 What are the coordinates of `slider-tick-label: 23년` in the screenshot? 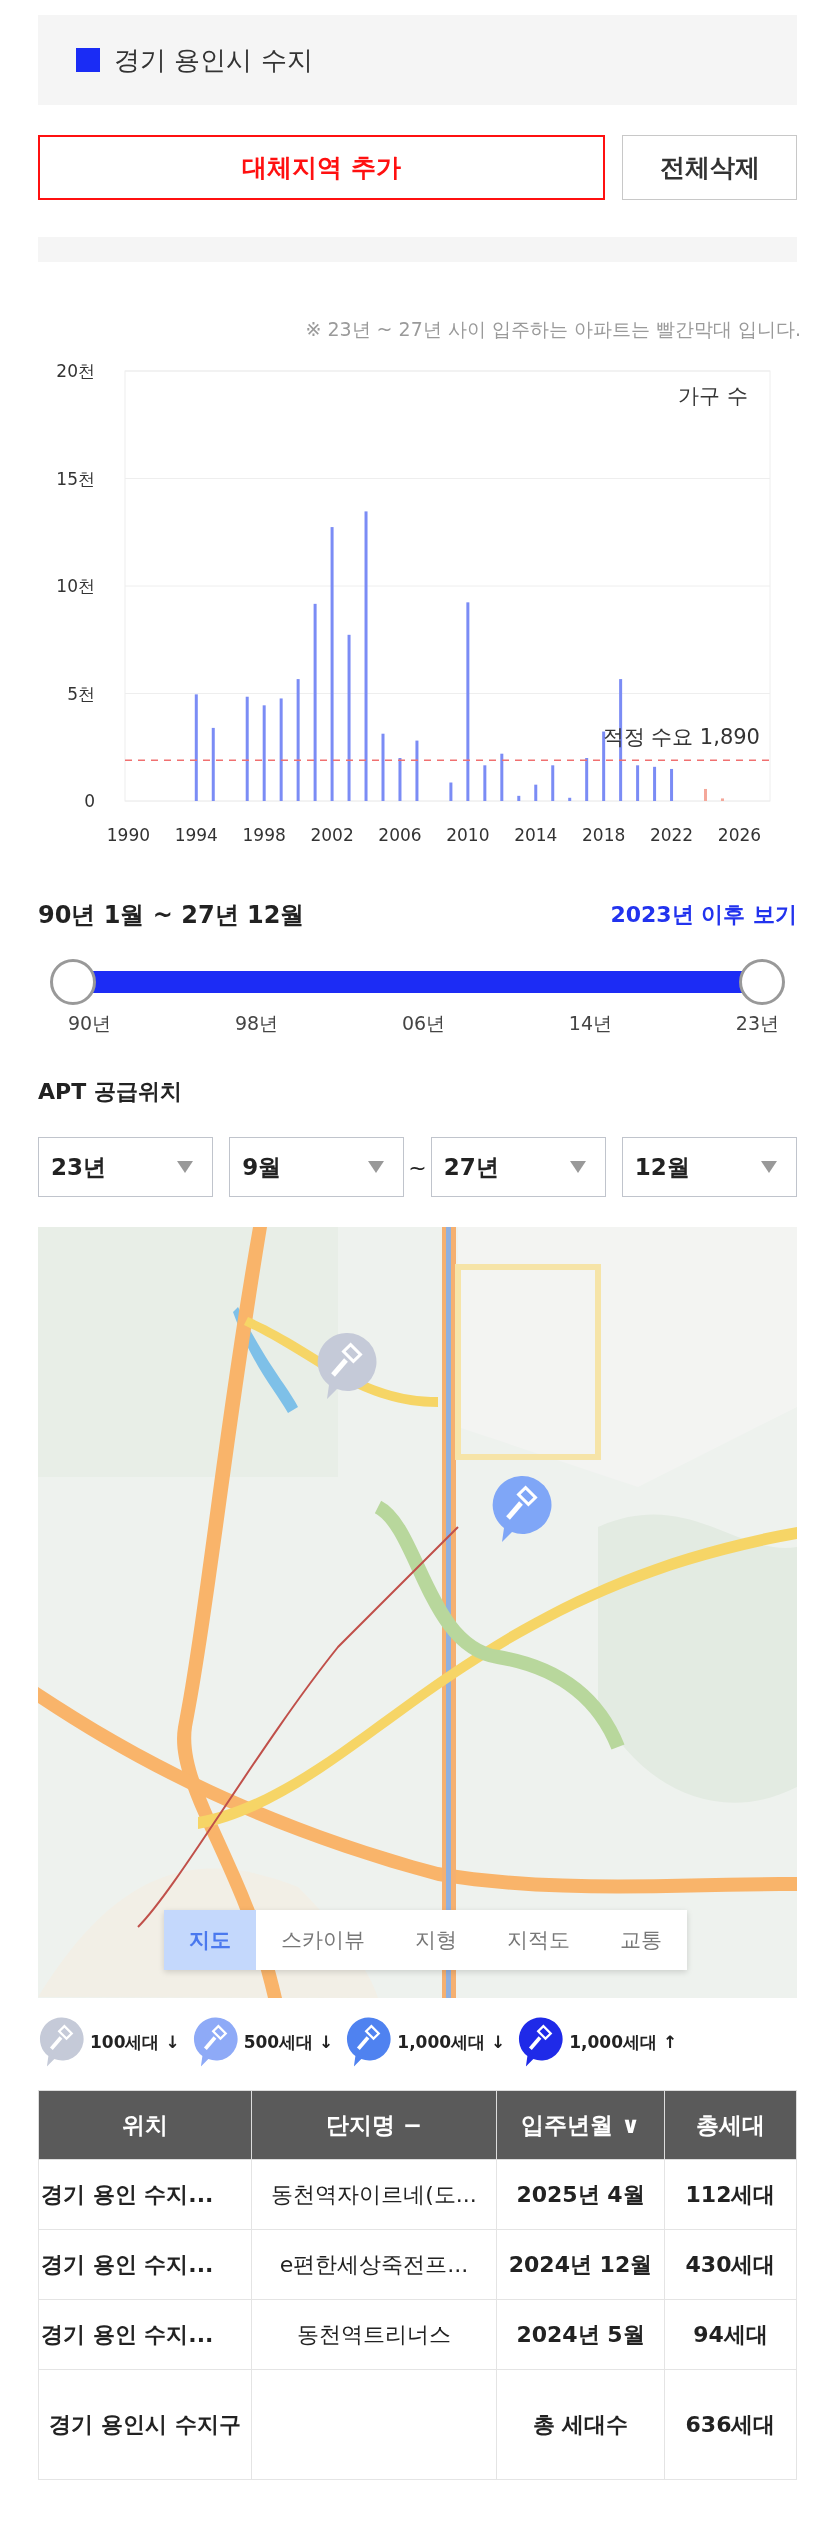 It's located at (757, 1023).